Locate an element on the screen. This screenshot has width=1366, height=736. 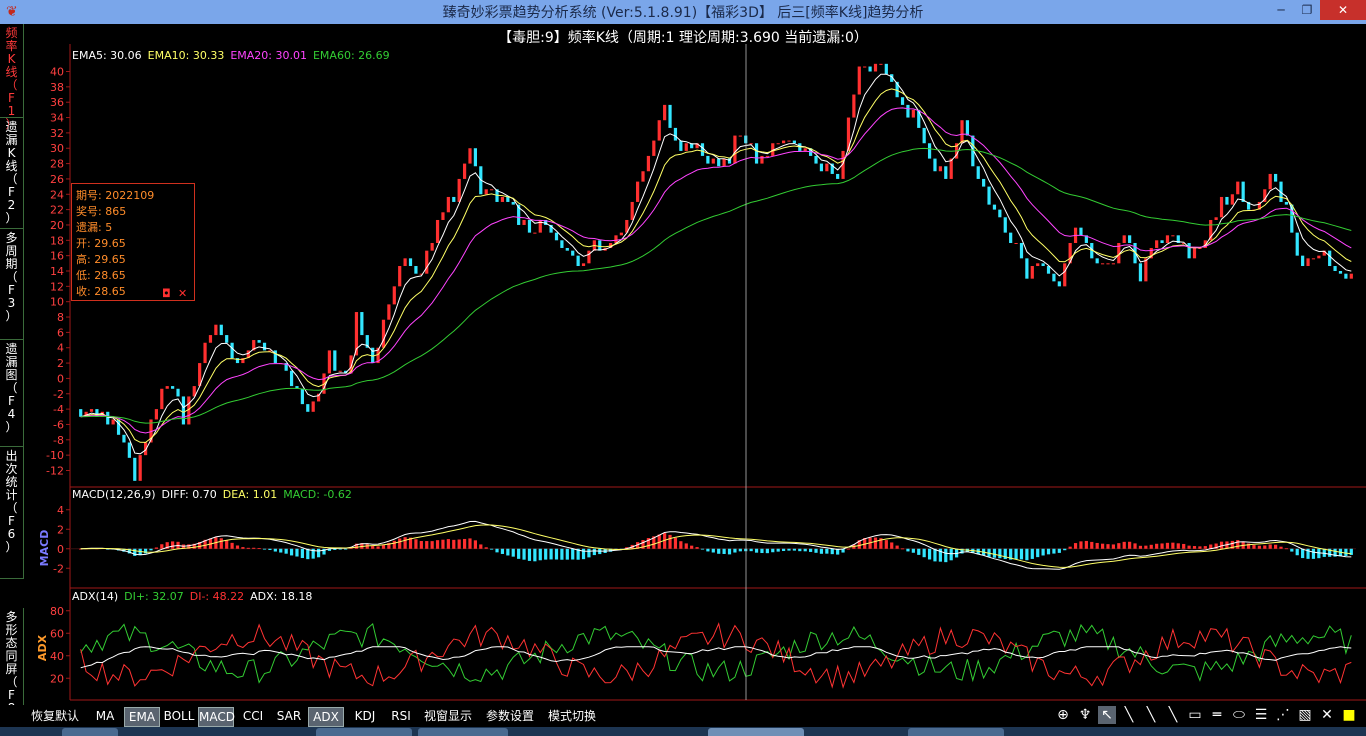
sidebar-item-2: 遗漏 K 线（F 2） is located at coordinates (12, 173).